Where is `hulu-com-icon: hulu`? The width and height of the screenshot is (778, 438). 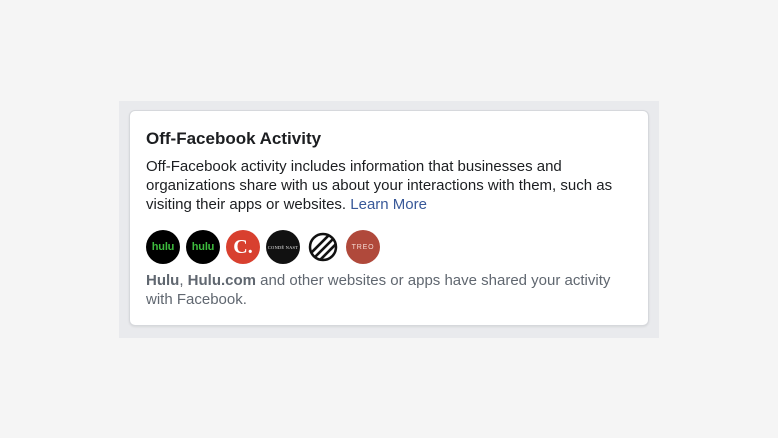 hulu-com-icon: hulu is located at coordinates (203, 247).